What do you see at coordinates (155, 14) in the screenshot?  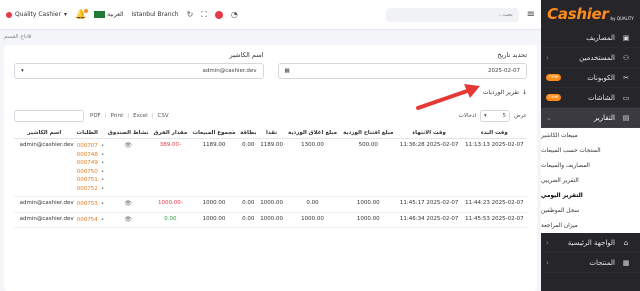 I see `branch-label: Istanbul Branch` at bounding box center [155, 14].